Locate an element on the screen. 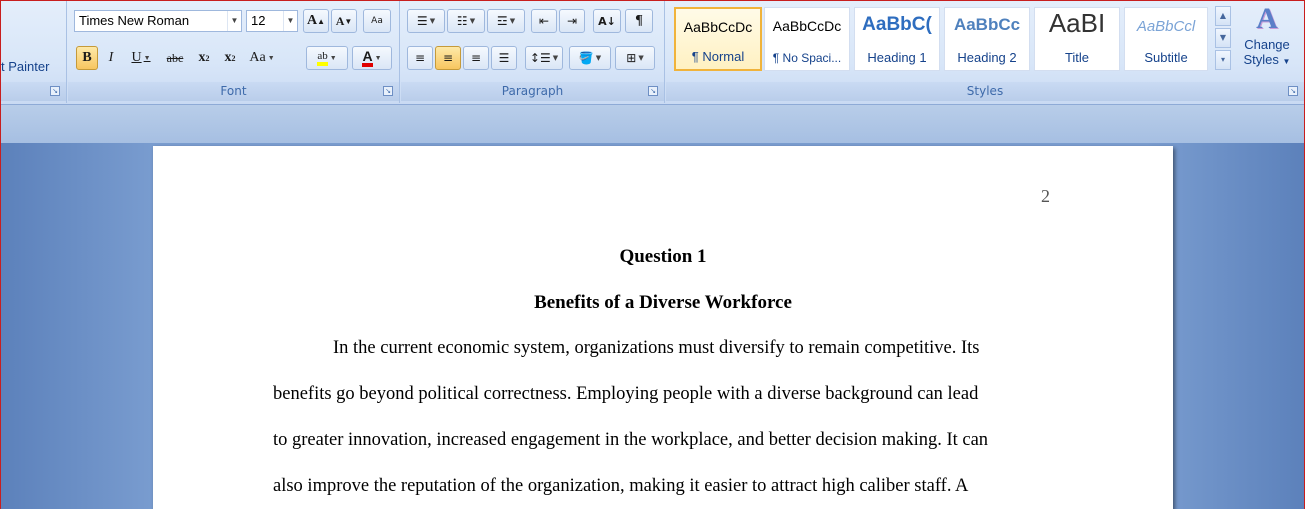  styles-scroll-up-button: ▲ is located at coordinates (1223, 16).